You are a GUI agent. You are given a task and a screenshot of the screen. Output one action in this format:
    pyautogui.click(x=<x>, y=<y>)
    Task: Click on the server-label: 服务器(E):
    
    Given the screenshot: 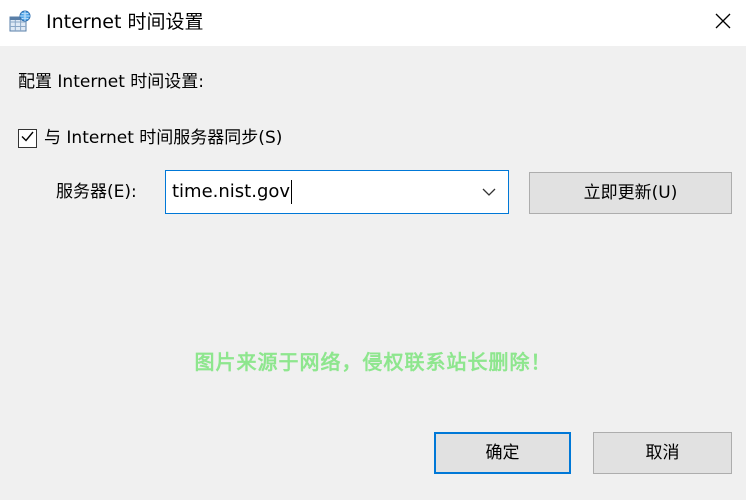 What is the action you would take?
    pyautogui.click(x=96, y=192)
    